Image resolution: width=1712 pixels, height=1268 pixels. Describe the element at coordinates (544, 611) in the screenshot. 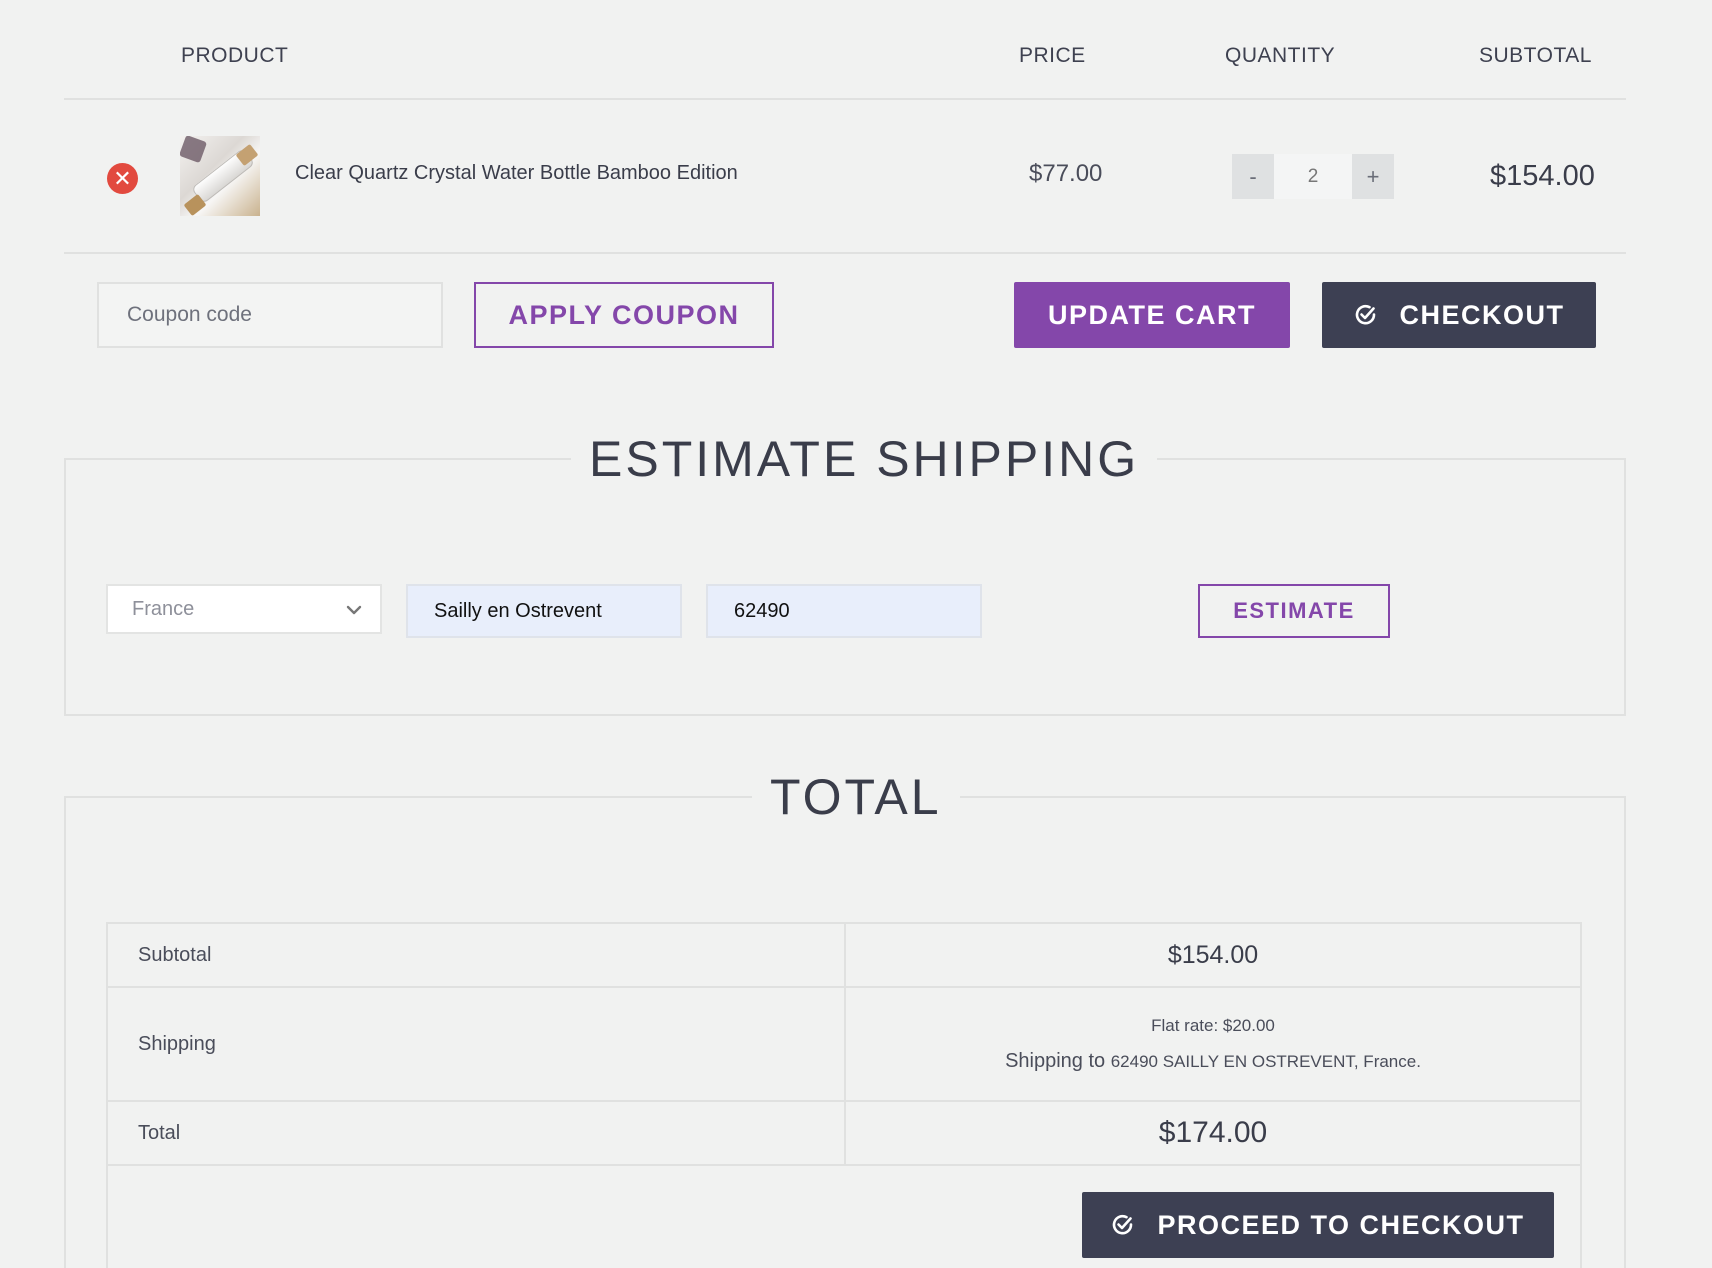

I see `city-input: Sailly en Ostrevent` at that location.